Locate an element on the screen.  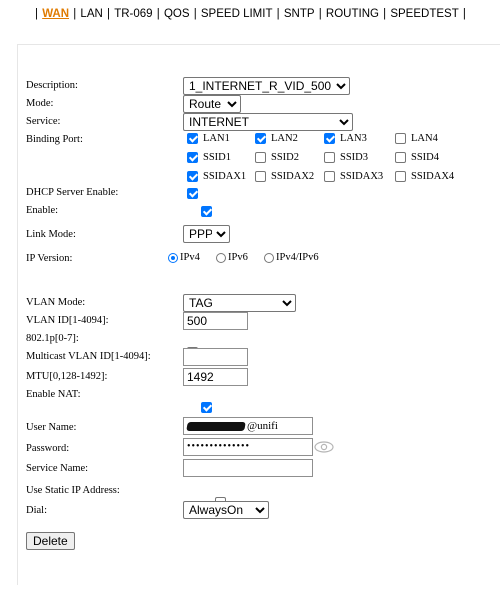
ip-version-option-ipv4: IPv4 is located at coordinates (184, 257).